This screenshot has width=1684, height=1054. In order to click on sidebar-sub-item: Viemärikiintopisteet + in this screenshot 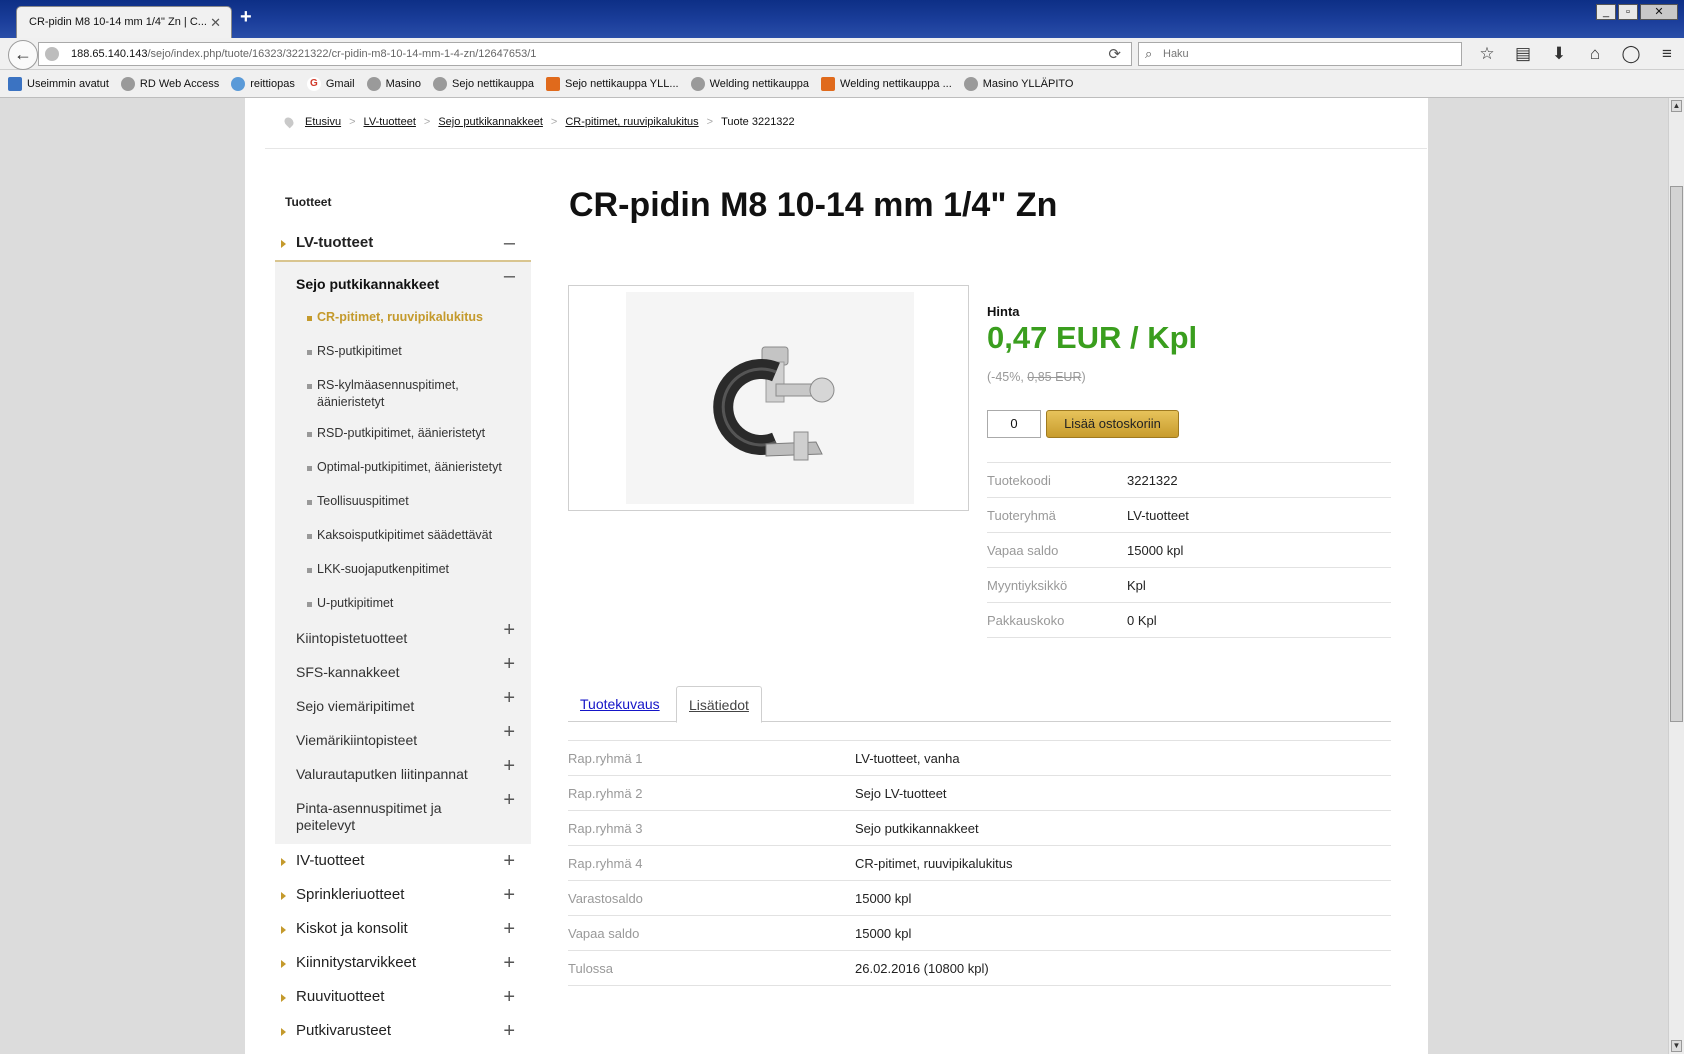, I will do `click(403, 740)`.